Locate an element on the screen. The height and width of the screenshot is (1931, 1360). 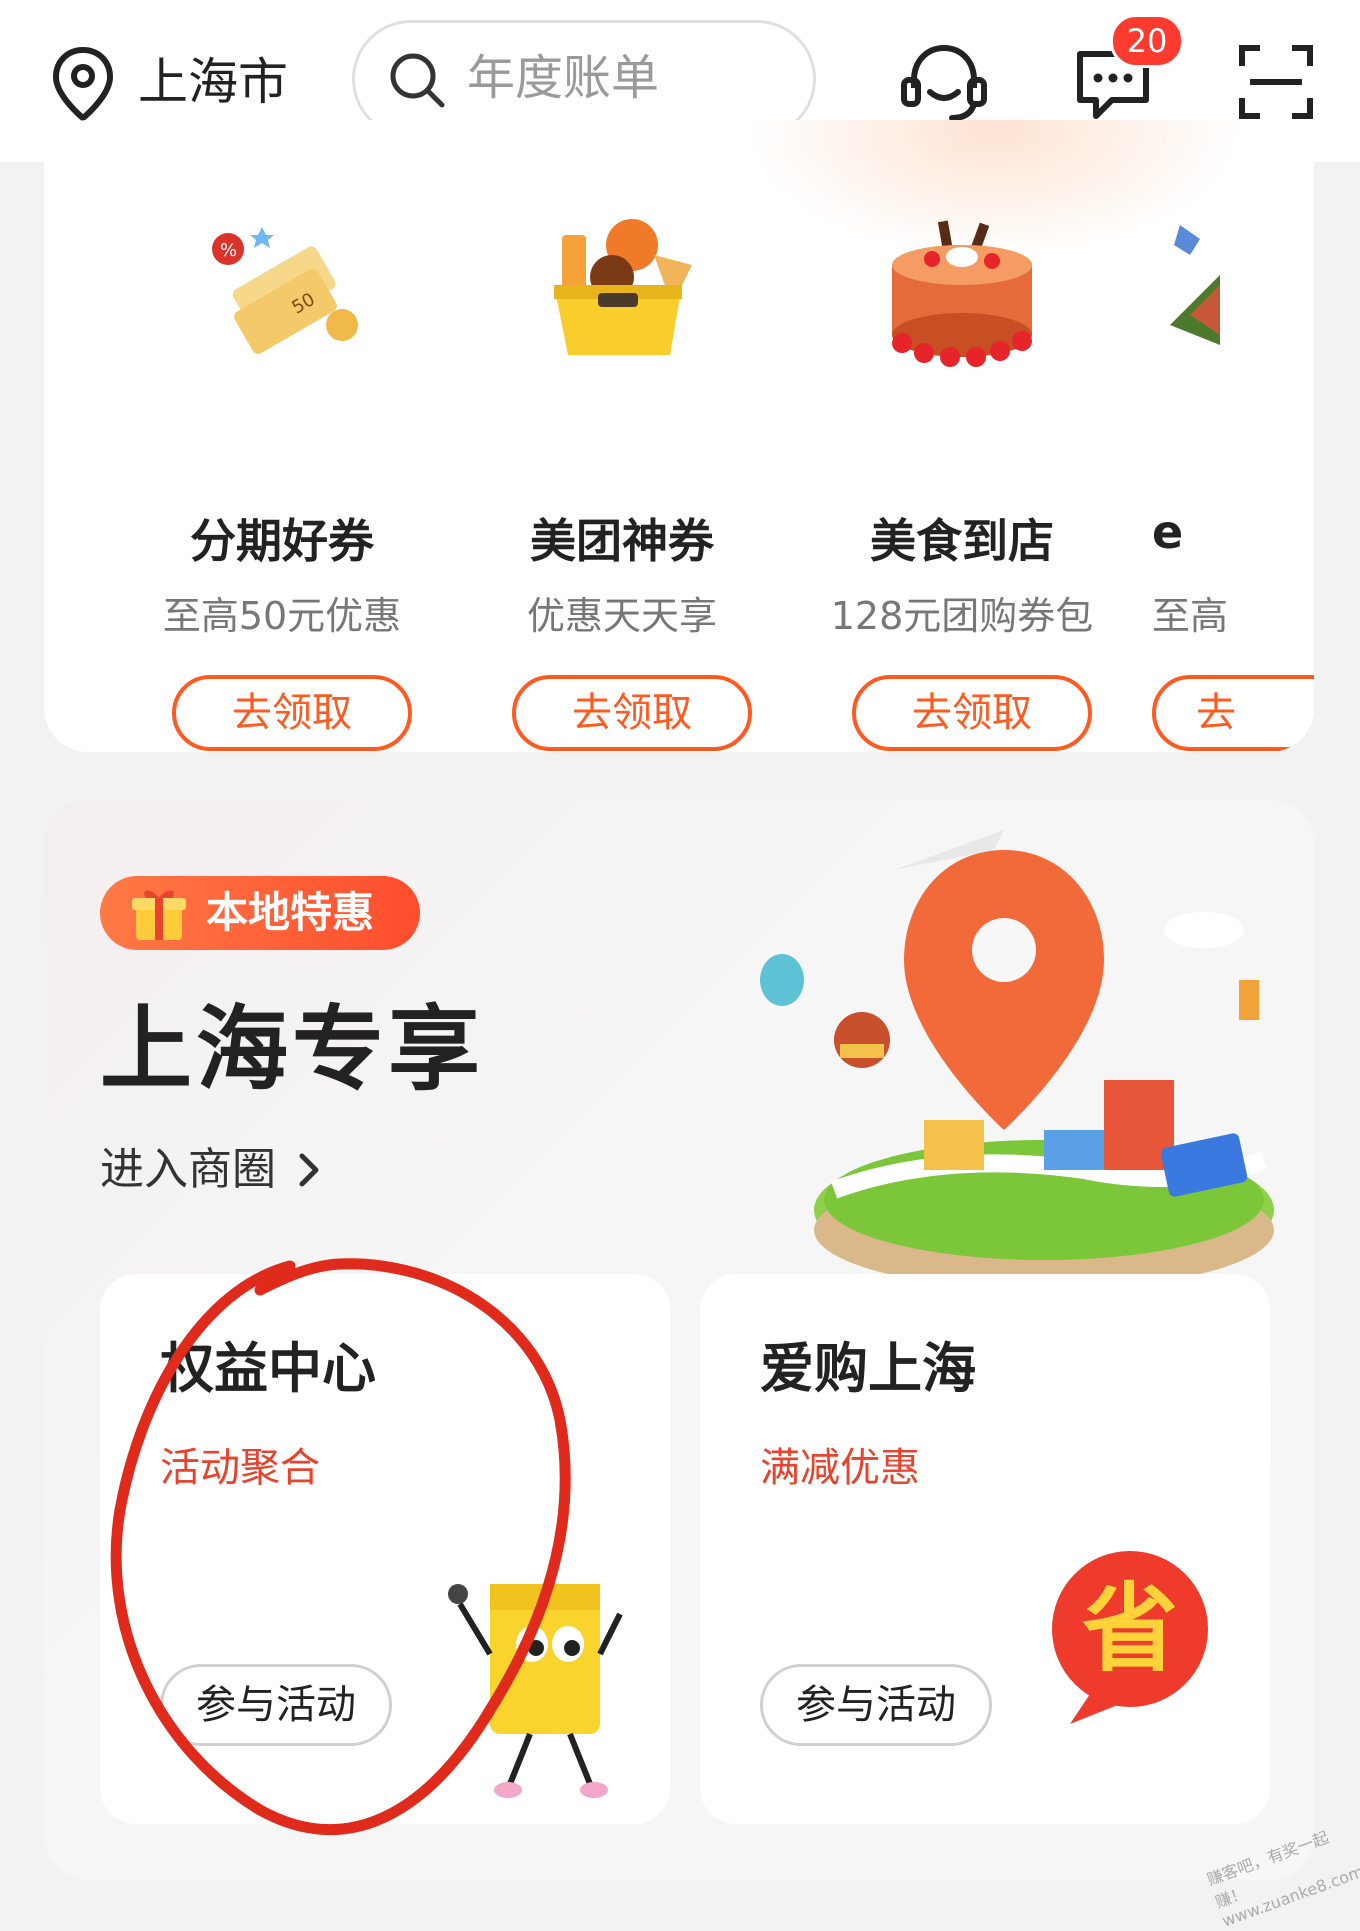
partial-item-icon is located at coordinates (1195, 285).